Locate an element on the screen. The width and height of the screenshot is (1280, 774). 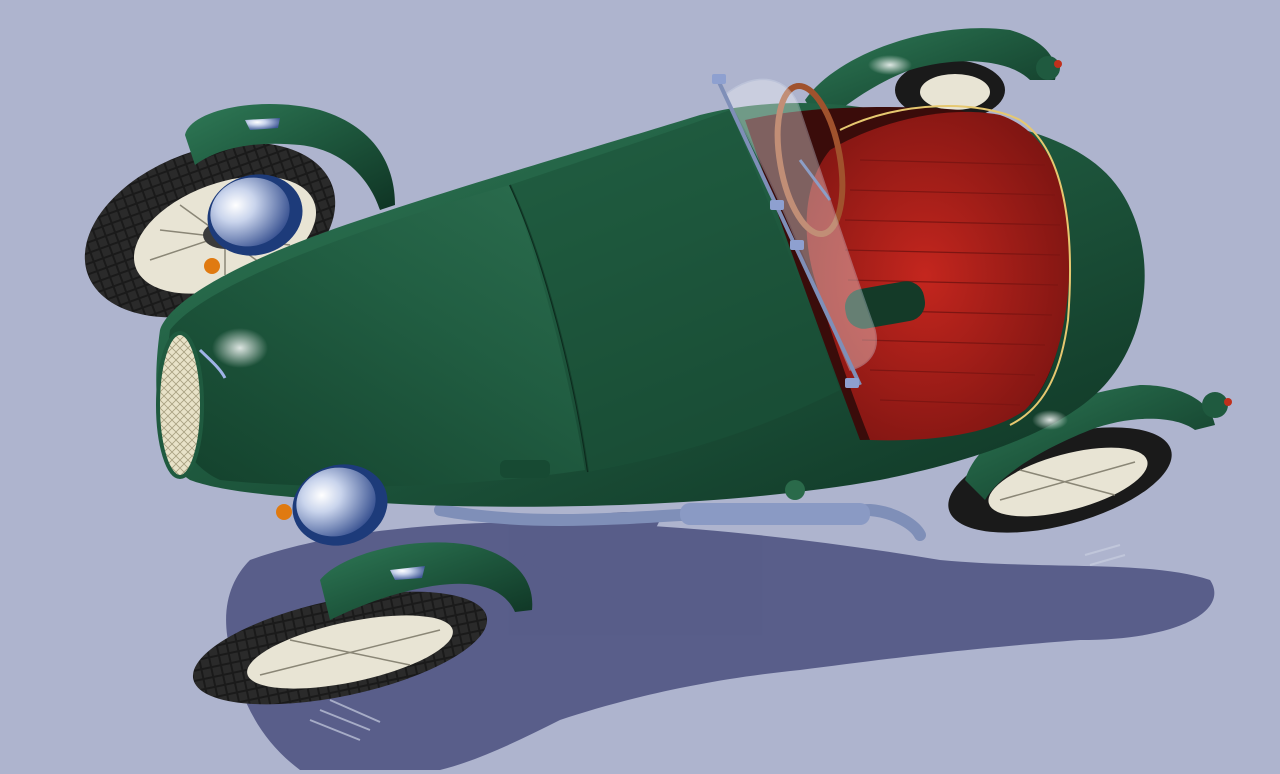
fender-light-top is located at coordinates (262, 124).